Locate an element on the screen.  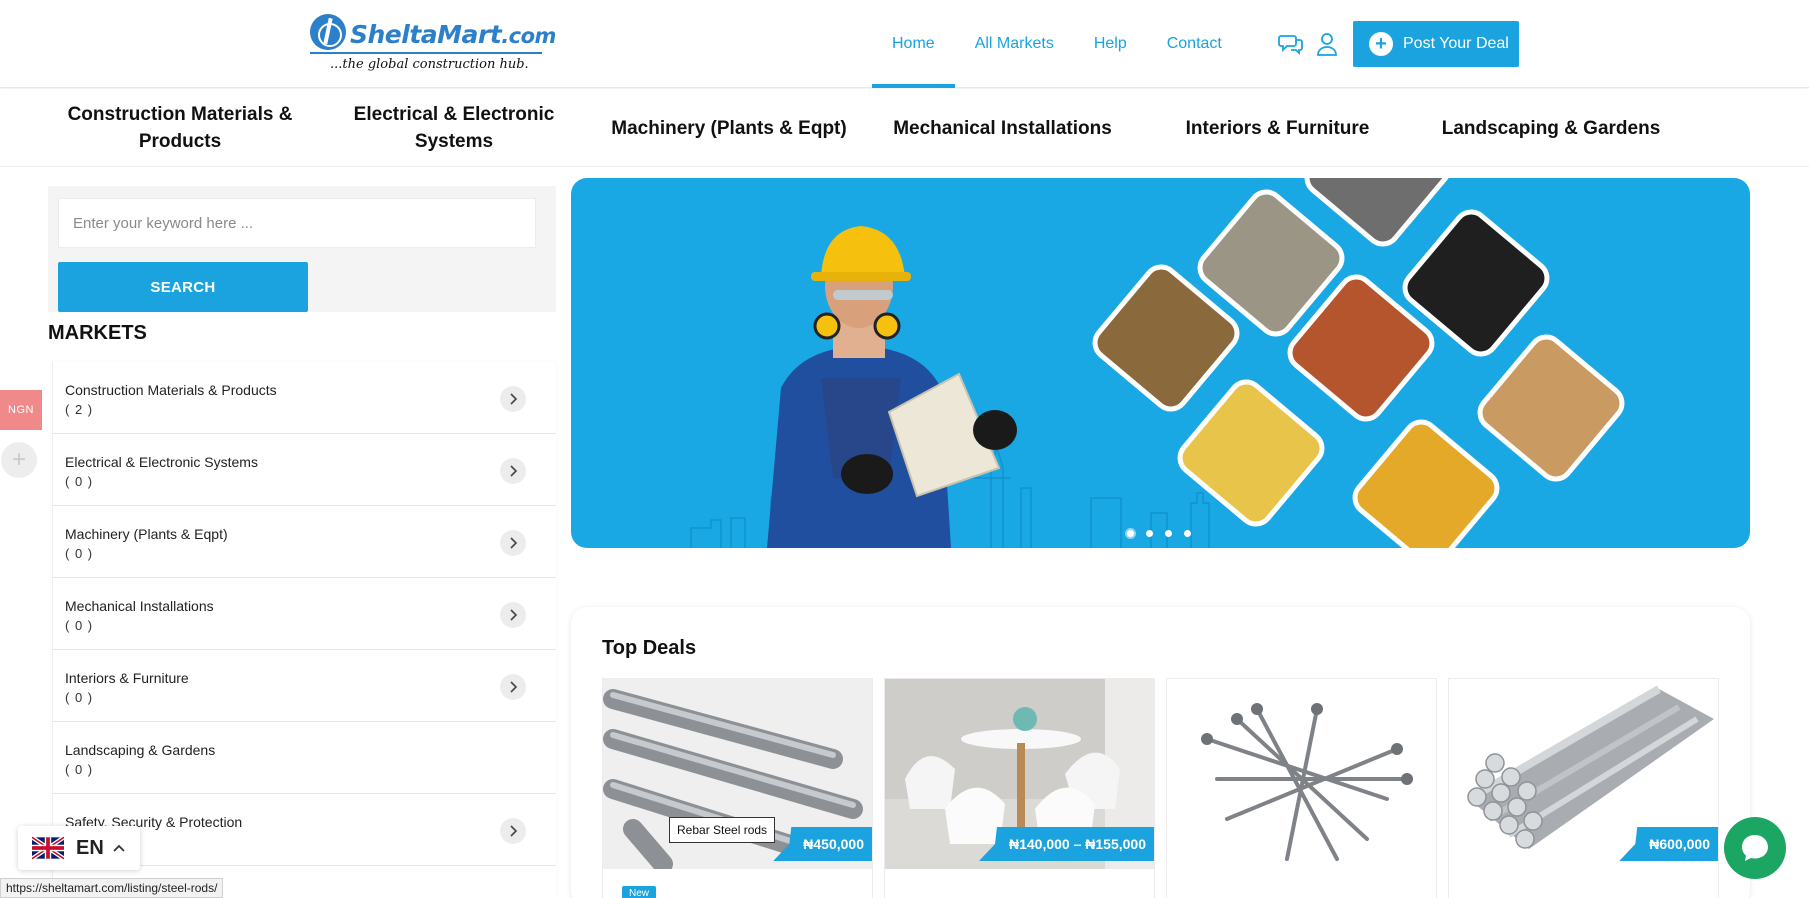
plus-circle-icon: + is located at coordinates (1381, 44).